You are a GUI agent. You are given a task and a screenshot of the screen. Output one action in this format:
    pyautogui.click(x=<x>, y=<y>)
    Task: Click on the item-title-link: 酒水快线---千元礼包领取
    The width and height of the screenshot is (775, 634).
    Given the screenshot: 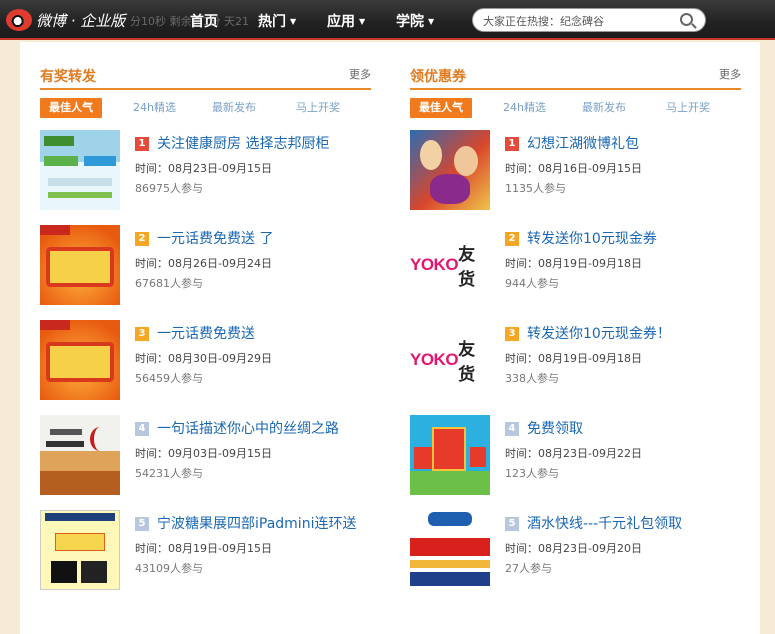 What is the action you would take?
    pyautogui.click(x=604, y=523)
    